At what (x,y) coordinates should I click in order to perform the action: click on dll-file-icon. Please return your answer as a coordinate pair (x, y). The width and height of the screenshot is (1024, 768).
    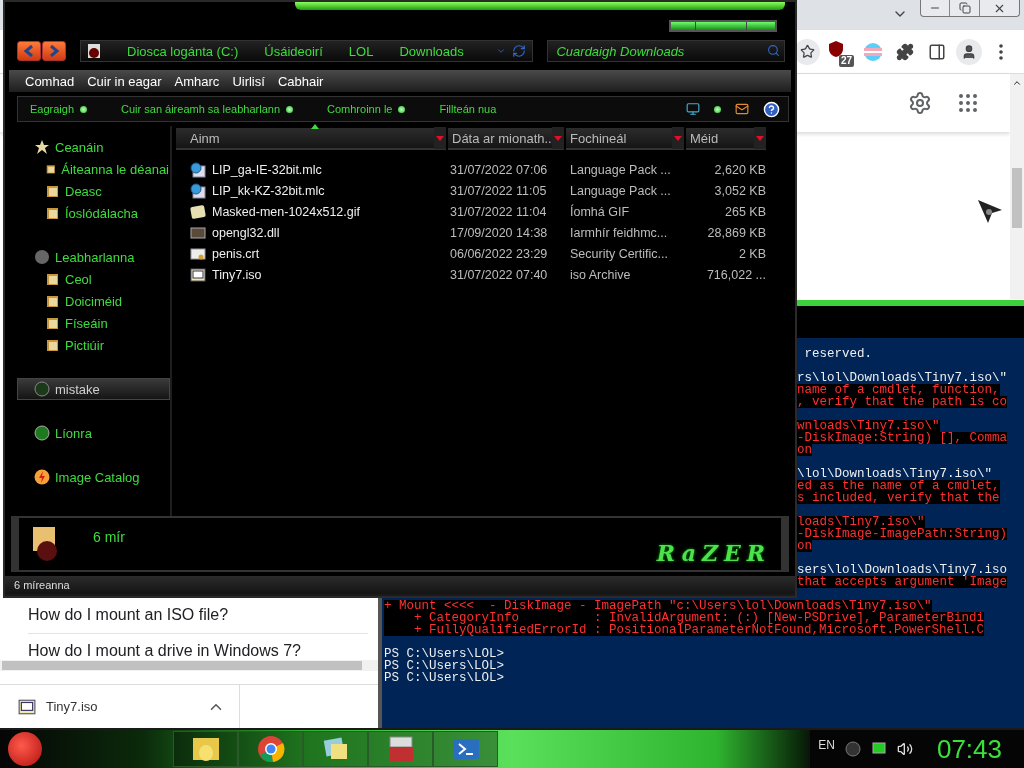
    Looking at the image, I should click on (198, 232).